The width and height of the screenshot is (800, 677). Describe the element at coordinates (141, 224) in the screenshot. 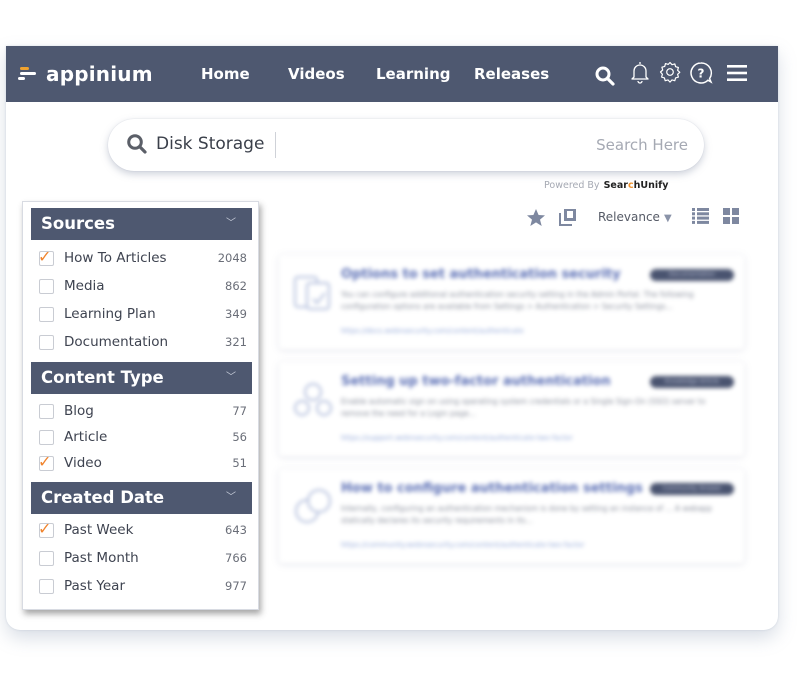

I see `filter-group-header-sources: Sources ﹀` at that location.